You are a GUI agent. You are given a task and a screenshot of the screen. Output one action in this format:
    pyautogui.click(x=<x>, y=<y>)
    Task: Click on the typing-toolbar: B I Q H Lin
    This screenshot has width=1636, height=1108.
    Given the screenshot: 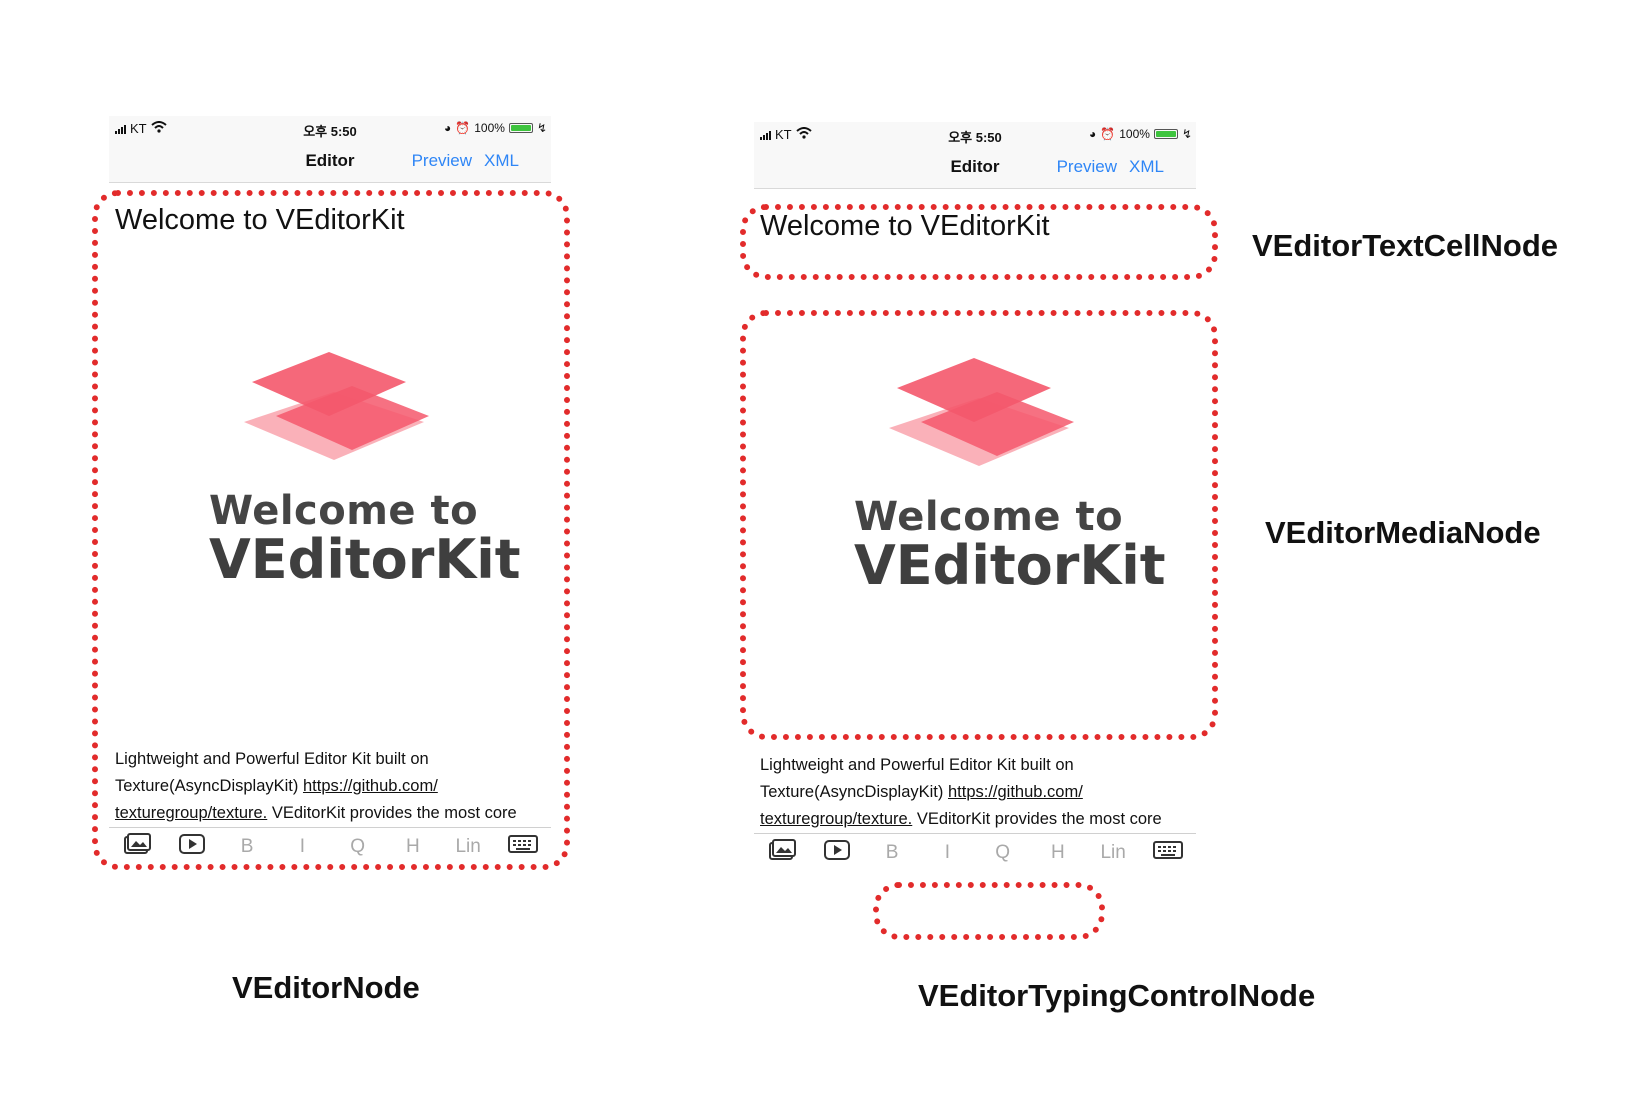 What is the action you would take?
    pyautogui.click(x=975, y=852)
    